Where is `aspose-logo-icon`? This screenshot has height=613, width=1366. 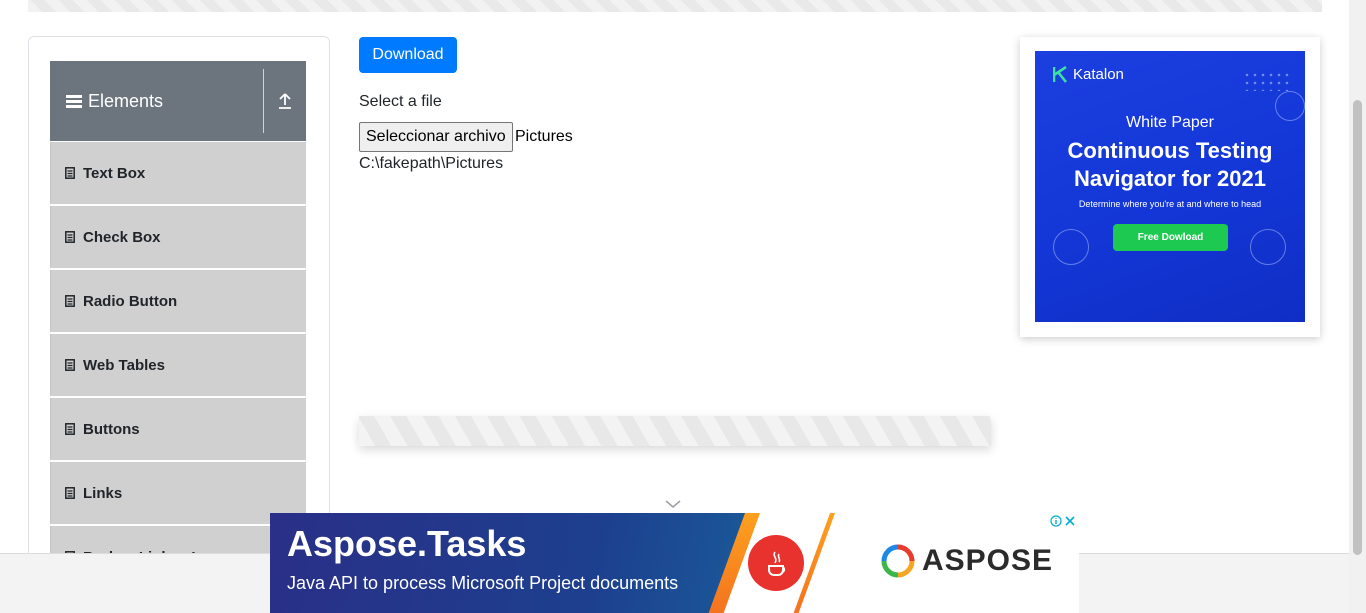 aspose-logo-icon is located at coordinates (898, 561).